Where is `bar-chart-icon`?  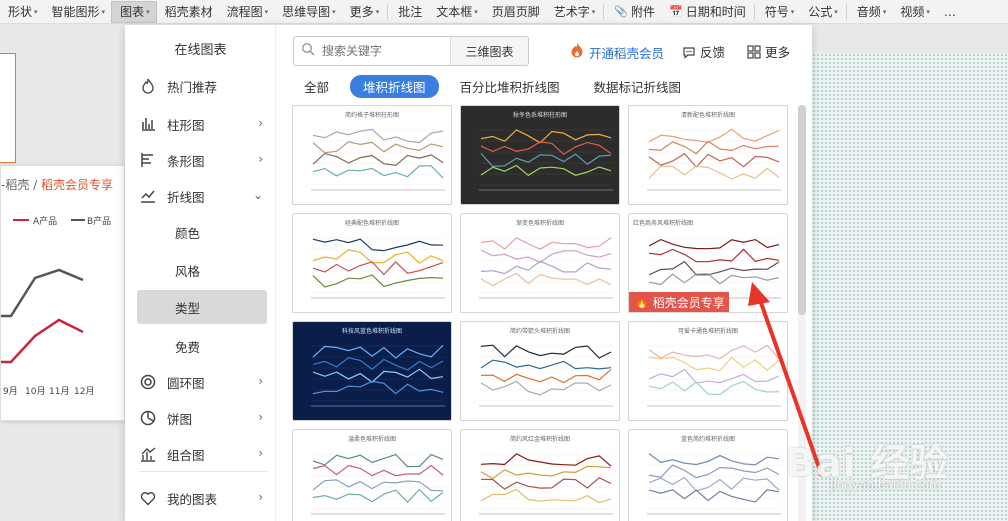 bar-chart-icon is located at coordinates (148, 124).